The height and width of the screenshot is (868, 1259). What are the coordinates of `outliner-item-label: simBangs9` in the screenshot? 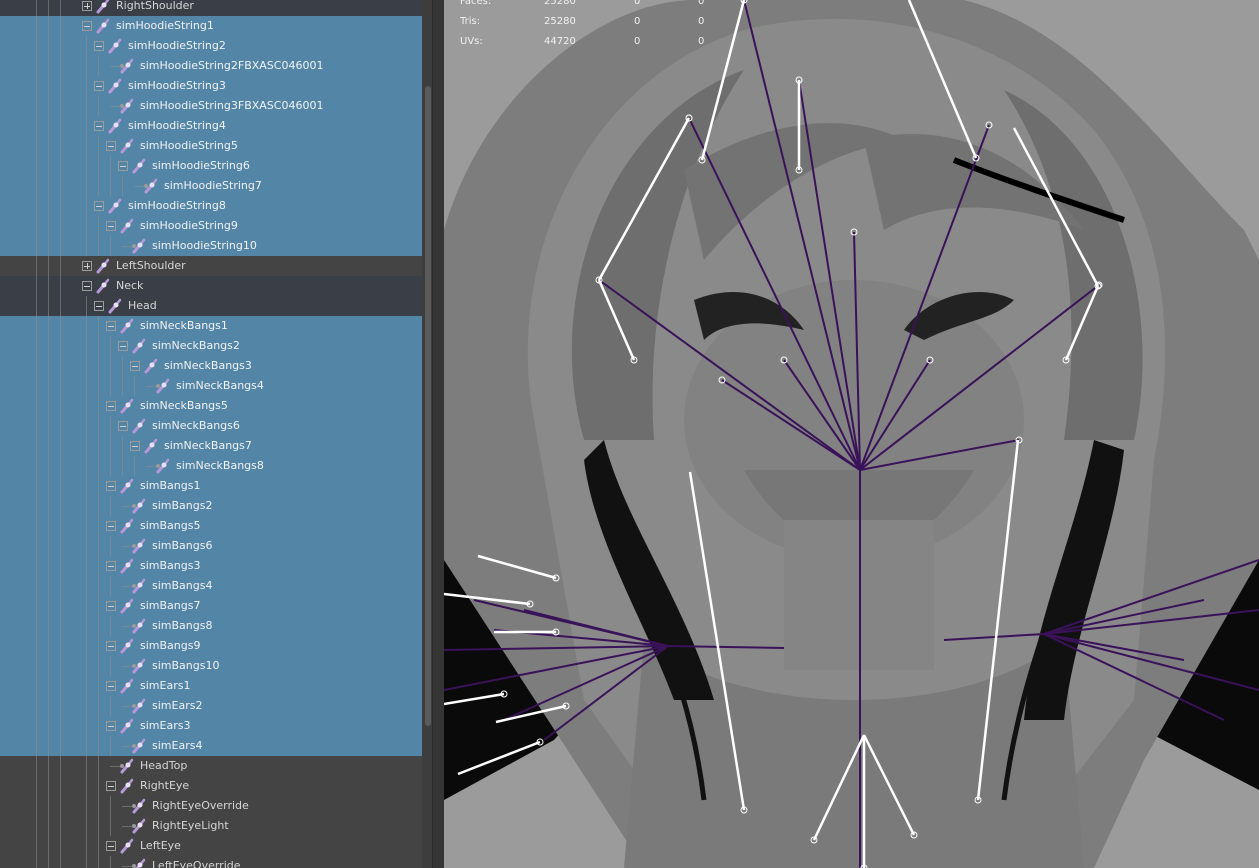 It's located at (170, 645).